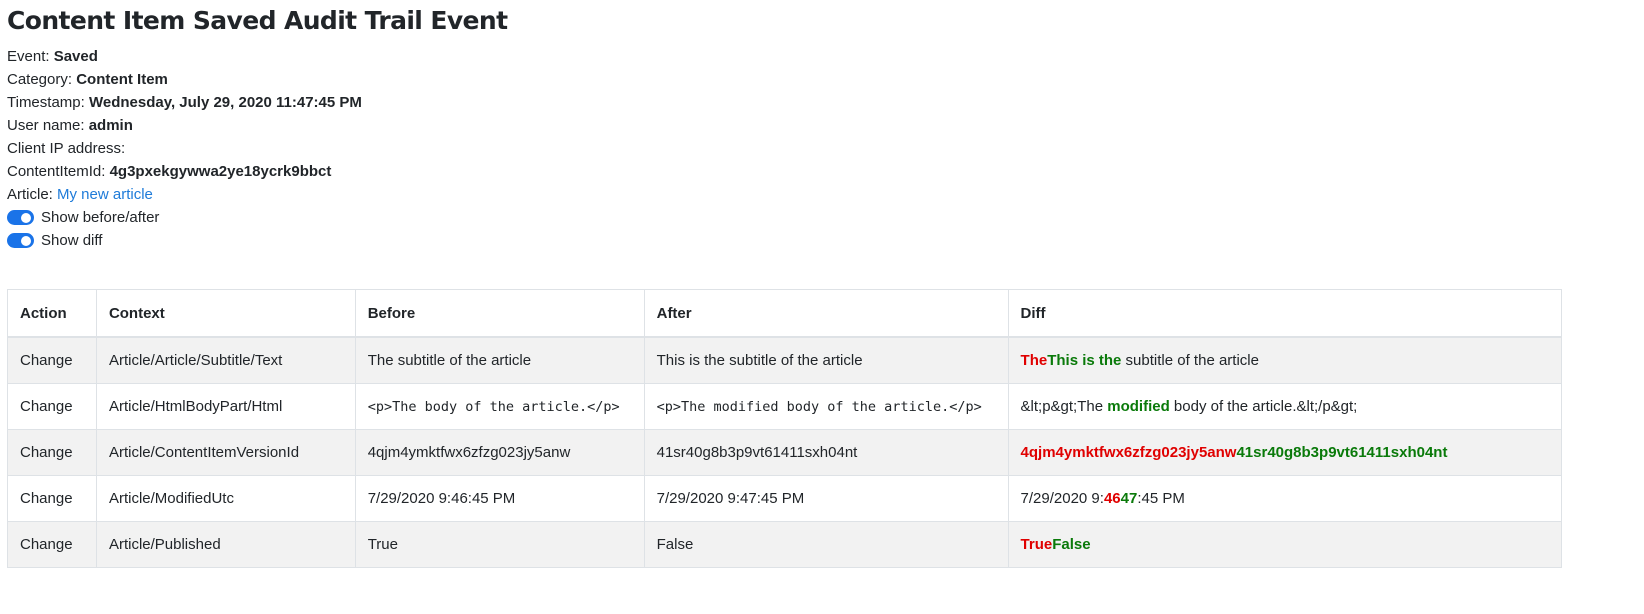 This screenshot has width=1644, height=614. What do you see at coordinates (1161, 498) in the screenshot?
I see `diff-unchanged-text: :45 PM` at bounding box center [1161, 498].